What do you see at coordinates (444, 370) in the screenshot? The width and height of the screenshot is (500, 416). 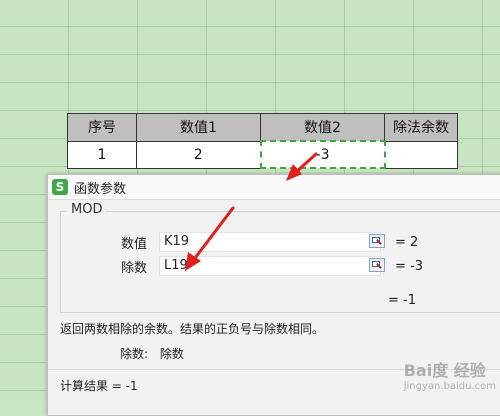 I see `watermark-text: Bai度 经验` at bounding box center [444, 370].